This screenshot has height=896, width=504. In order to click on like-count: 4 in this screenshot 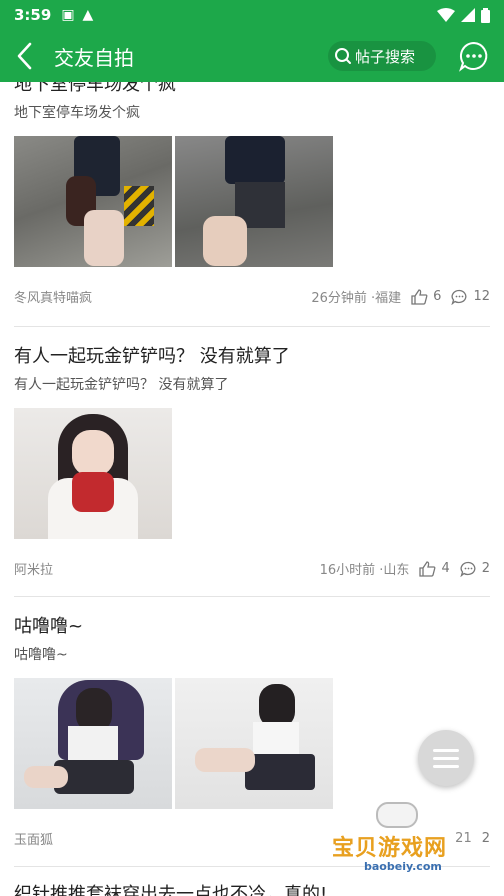, I will do `click(445, 568)`.